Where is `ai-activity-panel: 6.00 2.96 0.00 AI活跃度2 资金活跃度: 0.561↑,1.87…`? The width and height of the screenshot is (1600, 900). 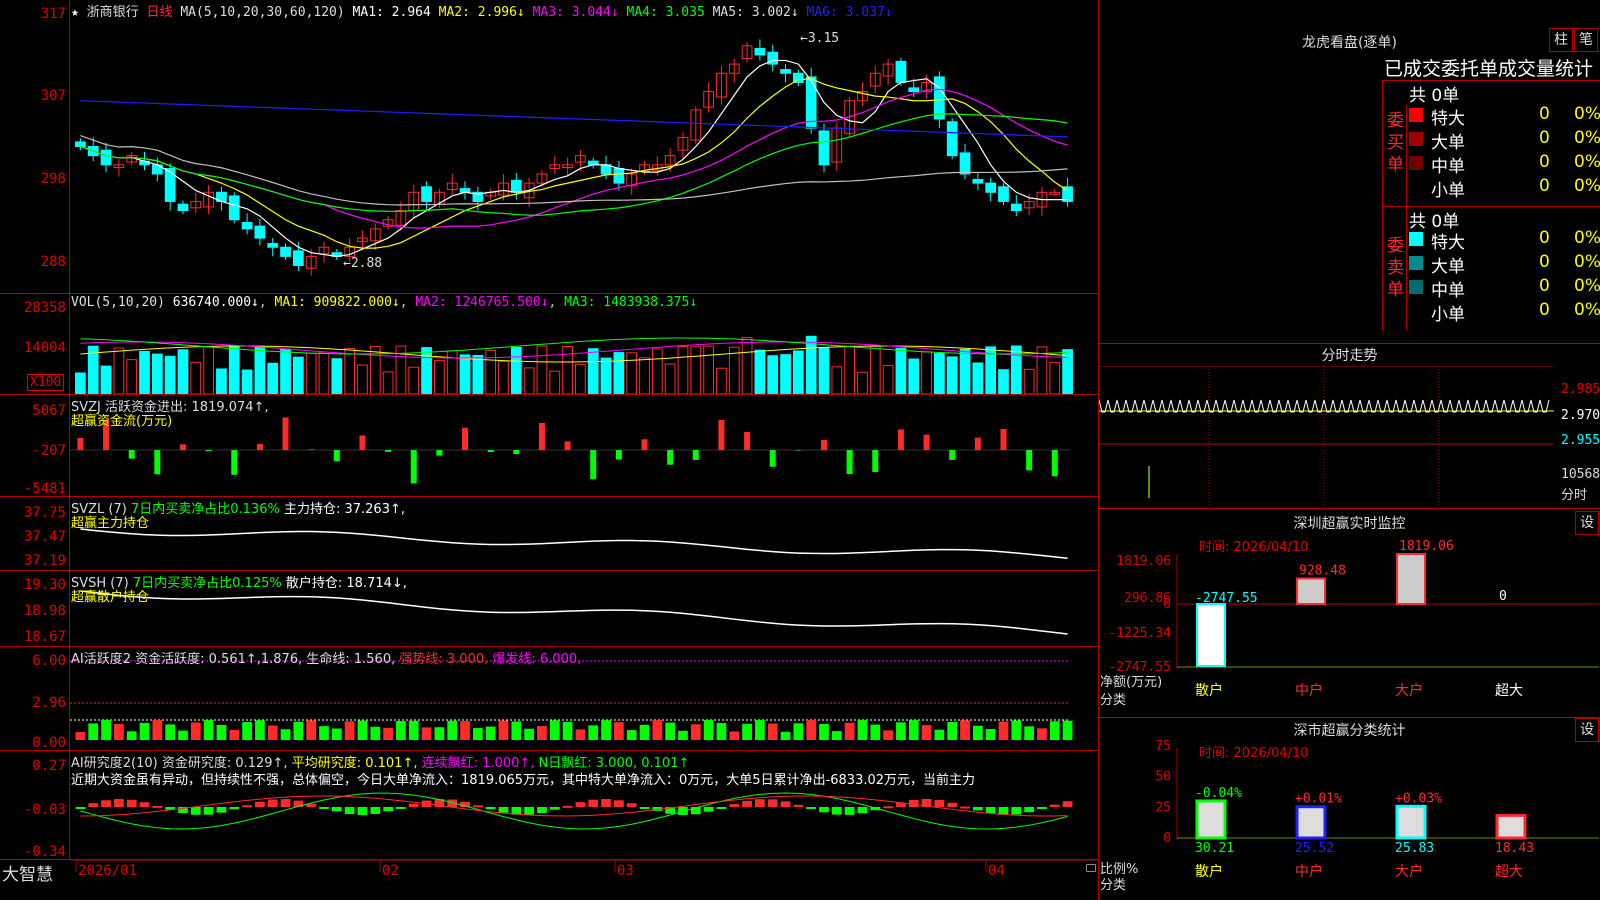
ai-activity-panel: 6.00 2.96 0.00 AI活跃度2 资金活跃度: 0.561↑,1.87… is located at coordinates (549, 699).